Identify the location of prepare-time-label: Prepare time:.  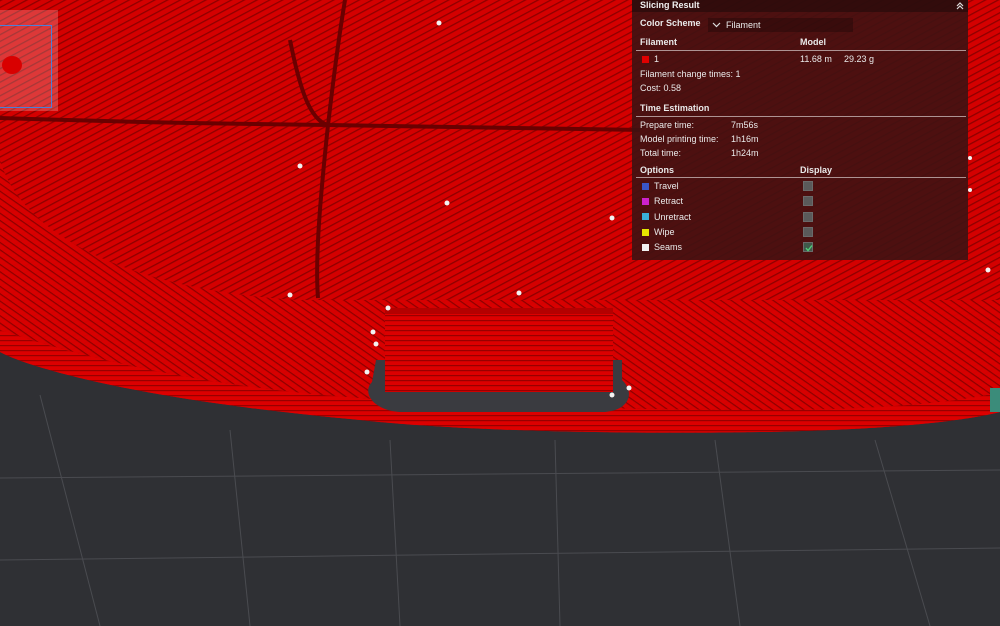
(667, 125).